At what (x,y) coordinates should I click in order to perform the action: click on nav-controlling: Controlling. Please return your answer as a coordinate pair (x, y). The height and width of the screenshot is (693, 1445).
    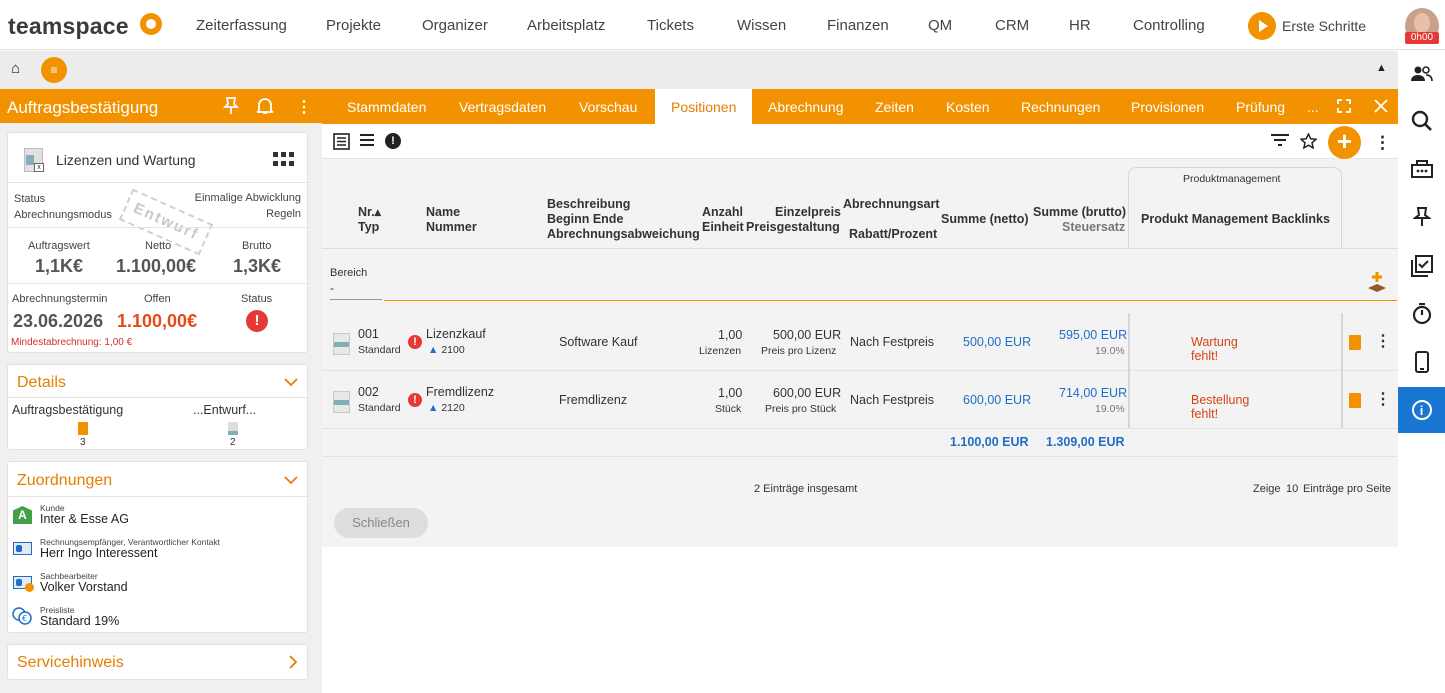
    Looking at the image, I should click on (1169, 25).